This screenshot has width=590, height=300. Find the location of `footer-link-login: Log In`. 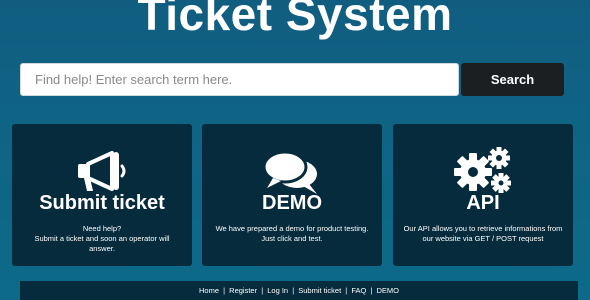

footer-link-login: Log In is located at coordinates (277, 290).